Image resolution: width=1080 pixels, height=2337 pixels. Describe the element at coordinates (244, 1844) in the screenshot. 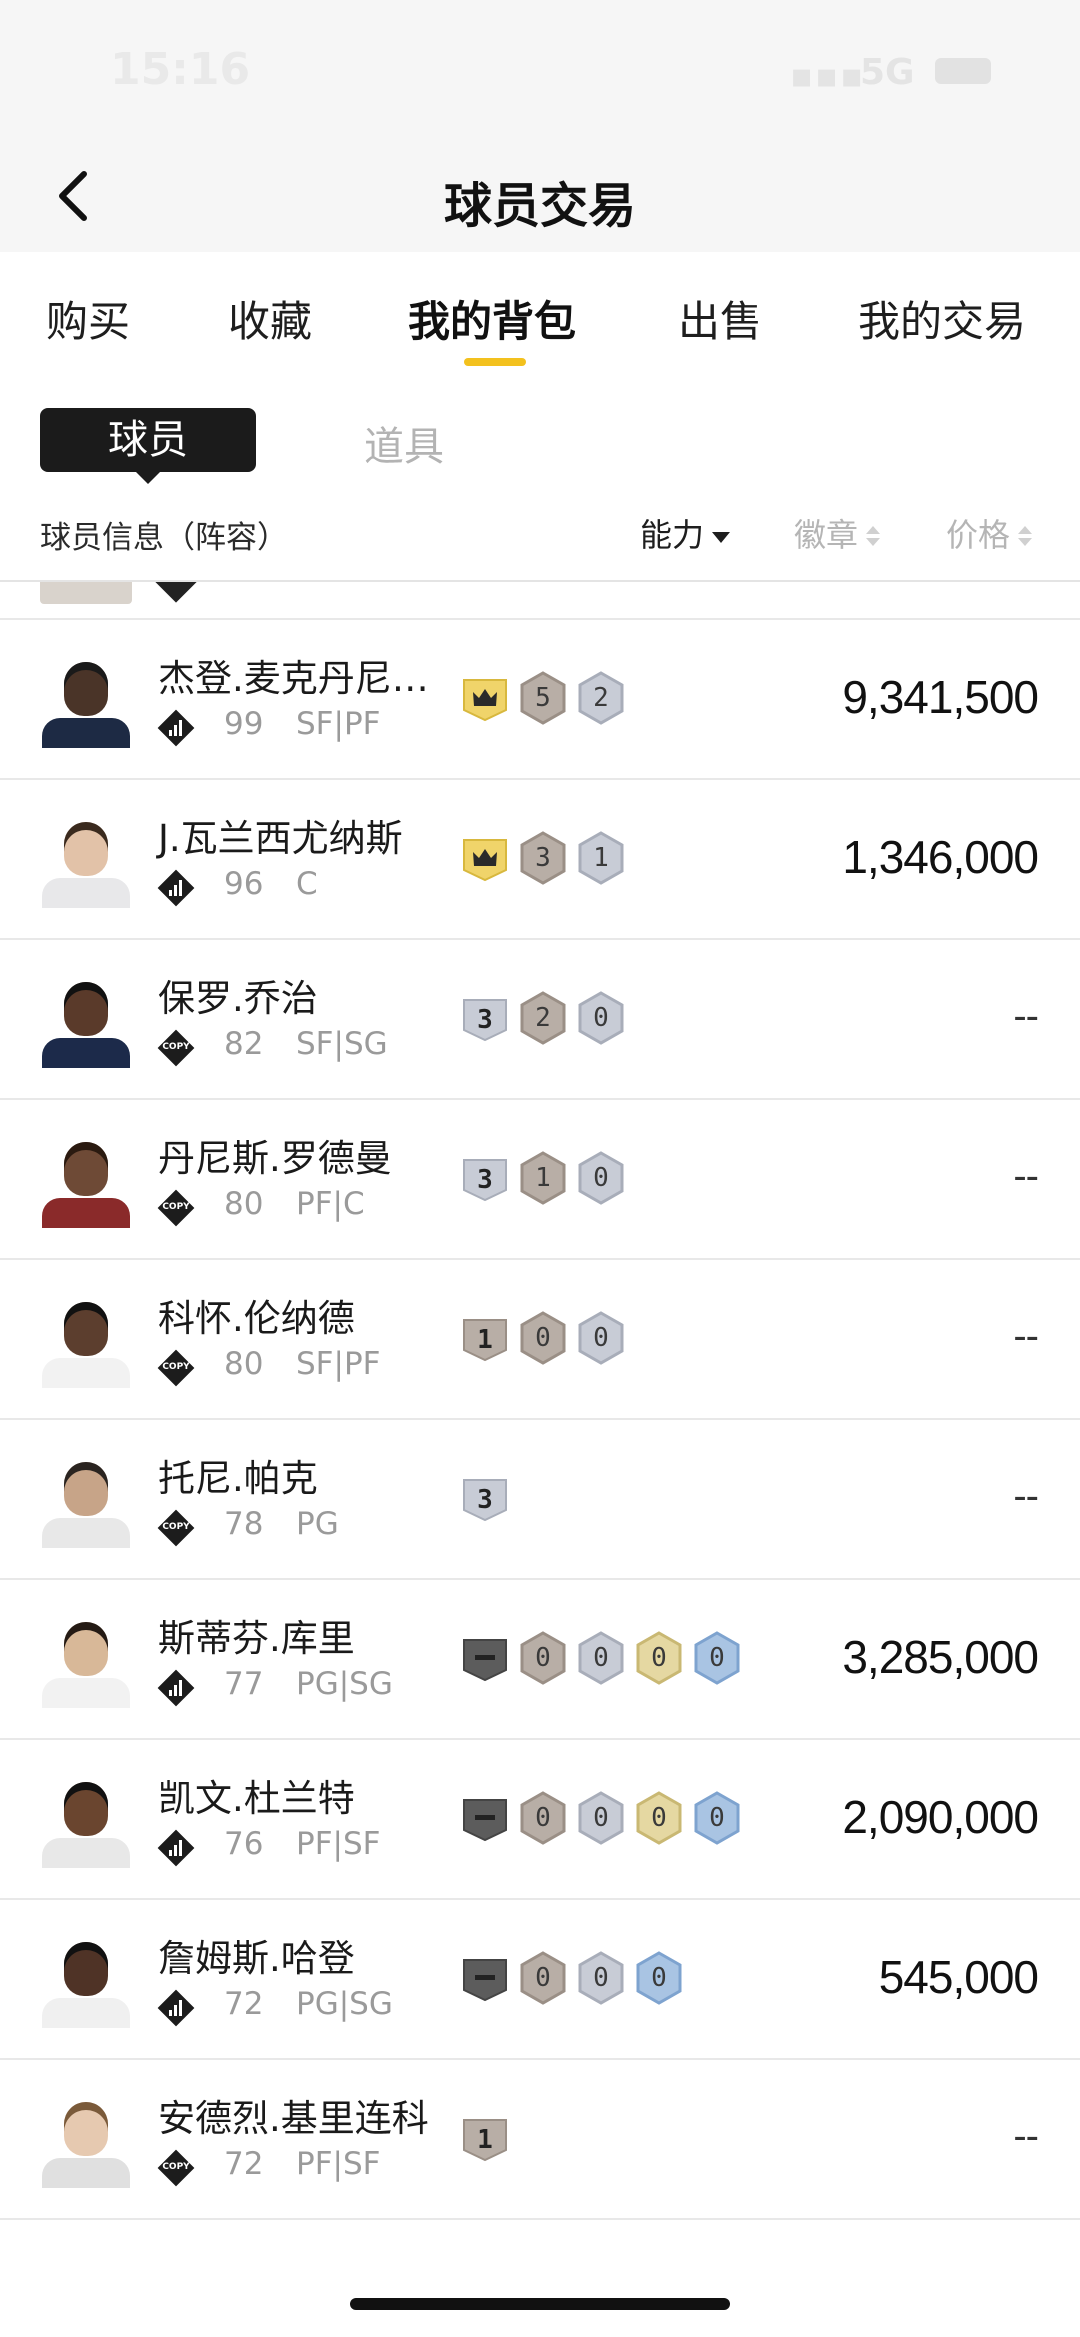

I see `player-rating: 76` at that location.